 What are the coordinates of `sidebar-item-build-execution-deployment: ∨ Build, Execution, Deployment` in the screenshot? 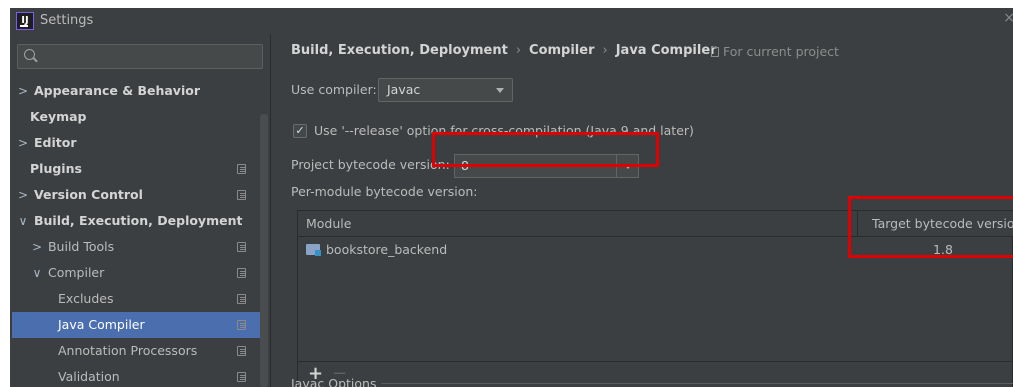 It's located at (136, 221).